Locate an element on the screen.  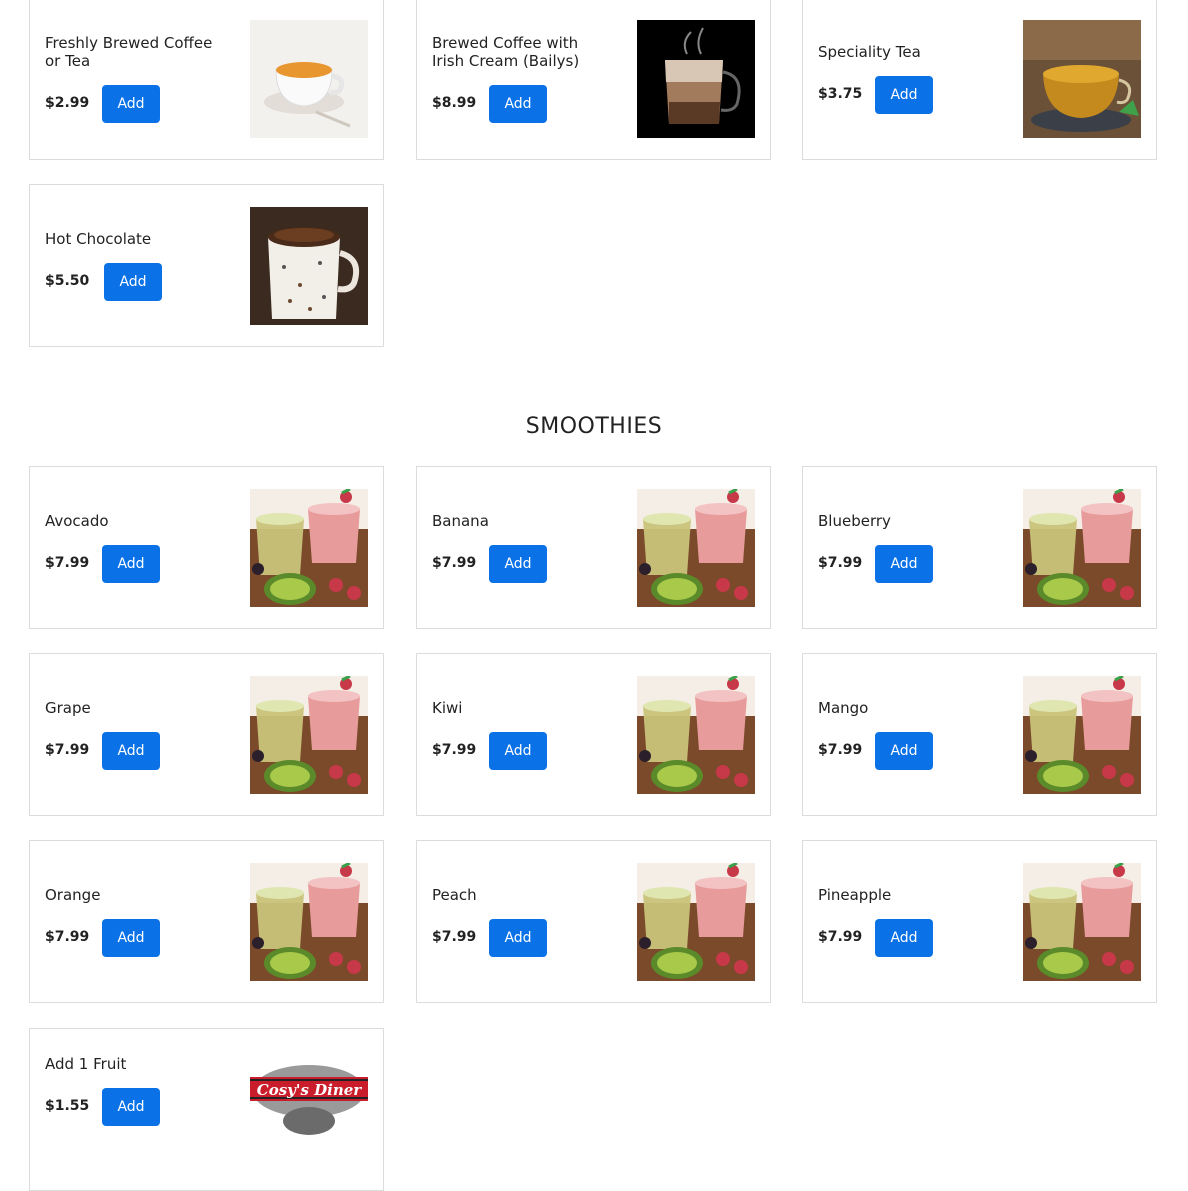
item-price: $8.99 is located at coordinates (454, 103).